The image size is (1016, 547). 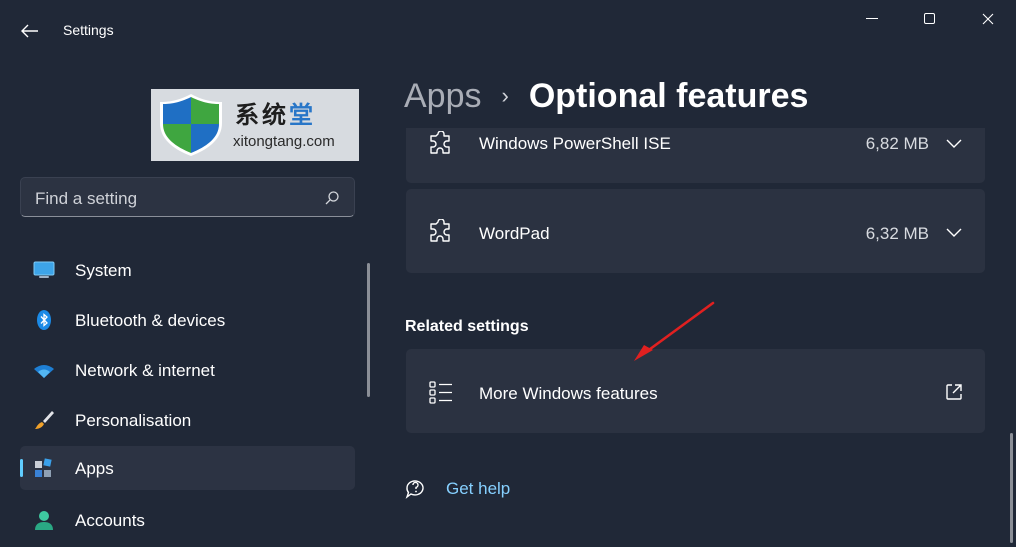 I want to click on search-input: Find a setting, so click(x=187, y=197).